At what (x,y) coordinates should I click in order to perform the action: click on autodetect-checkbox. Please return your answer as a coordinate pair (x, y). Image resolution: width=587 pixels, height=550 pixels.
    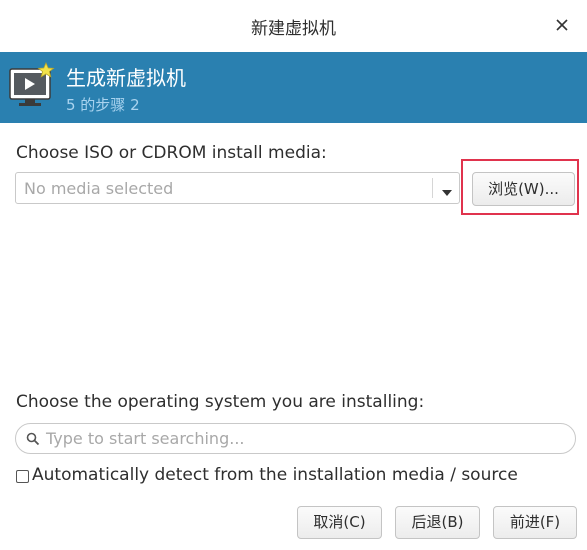
    Looking at the image, I should click on (22, 476).